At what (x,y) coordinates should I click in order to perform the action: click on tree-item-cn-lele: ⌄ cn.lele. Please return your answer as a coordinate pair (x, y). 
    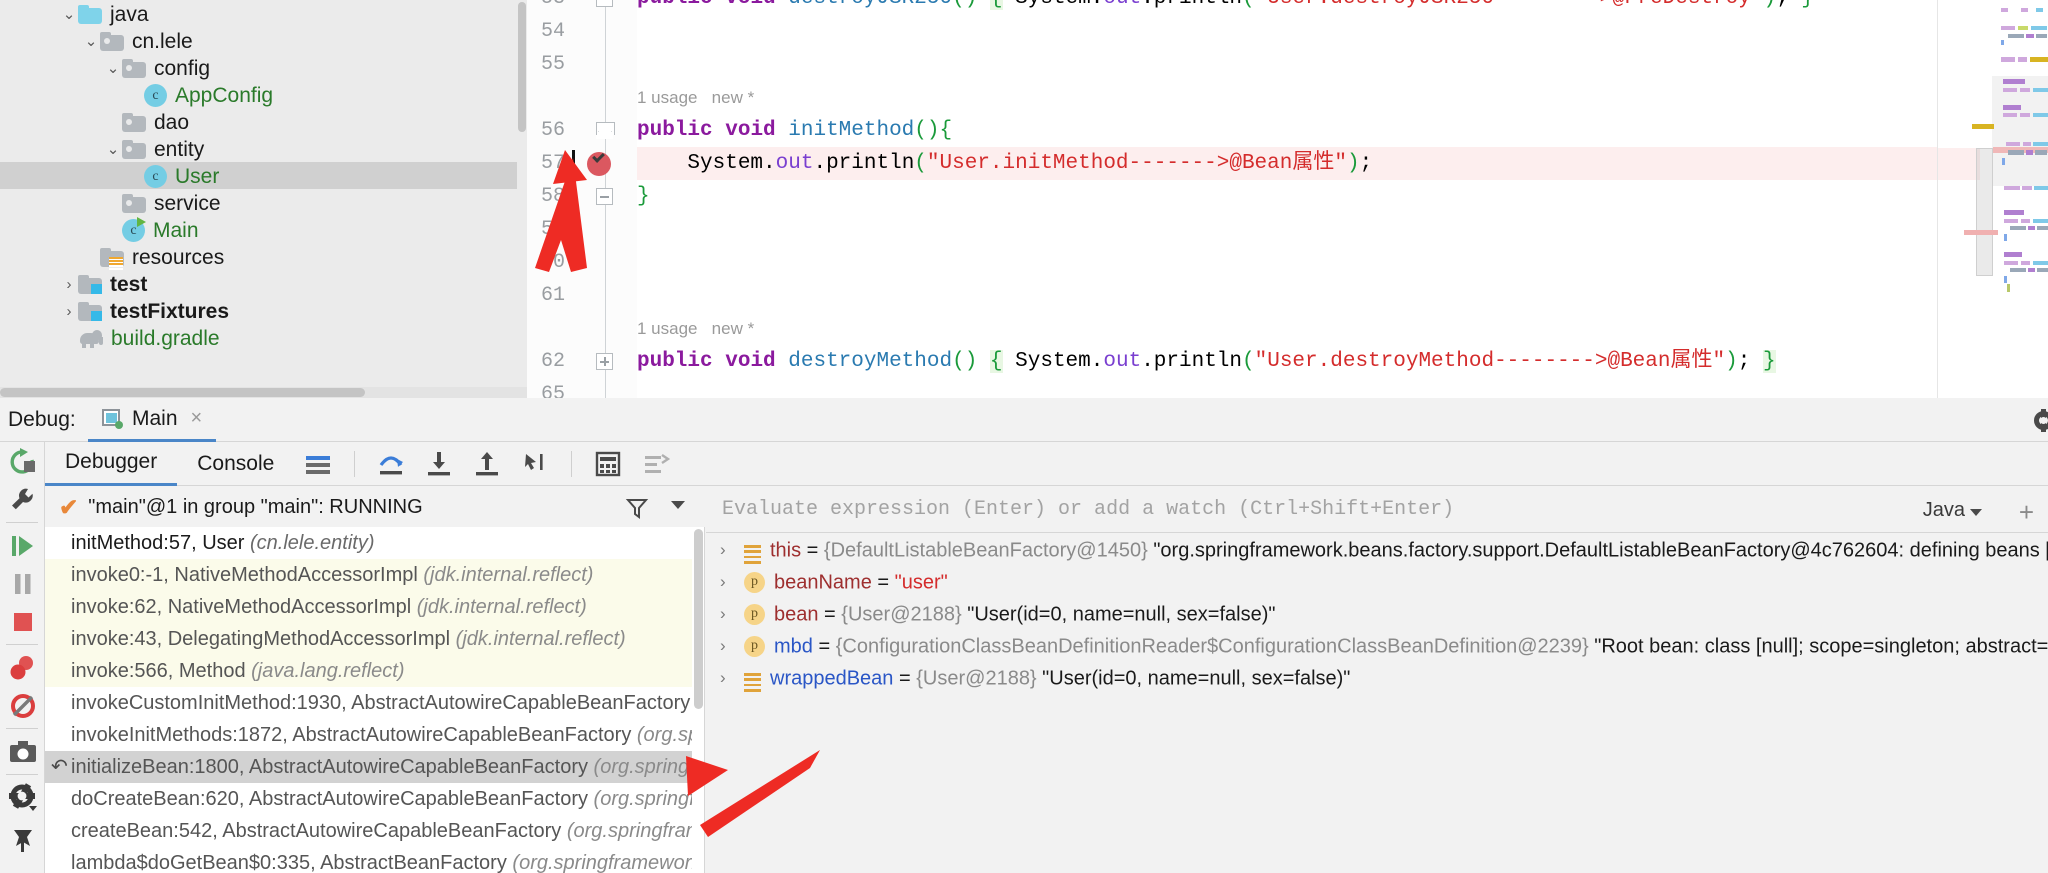
    Looking at the image, I should click on (263, 40).